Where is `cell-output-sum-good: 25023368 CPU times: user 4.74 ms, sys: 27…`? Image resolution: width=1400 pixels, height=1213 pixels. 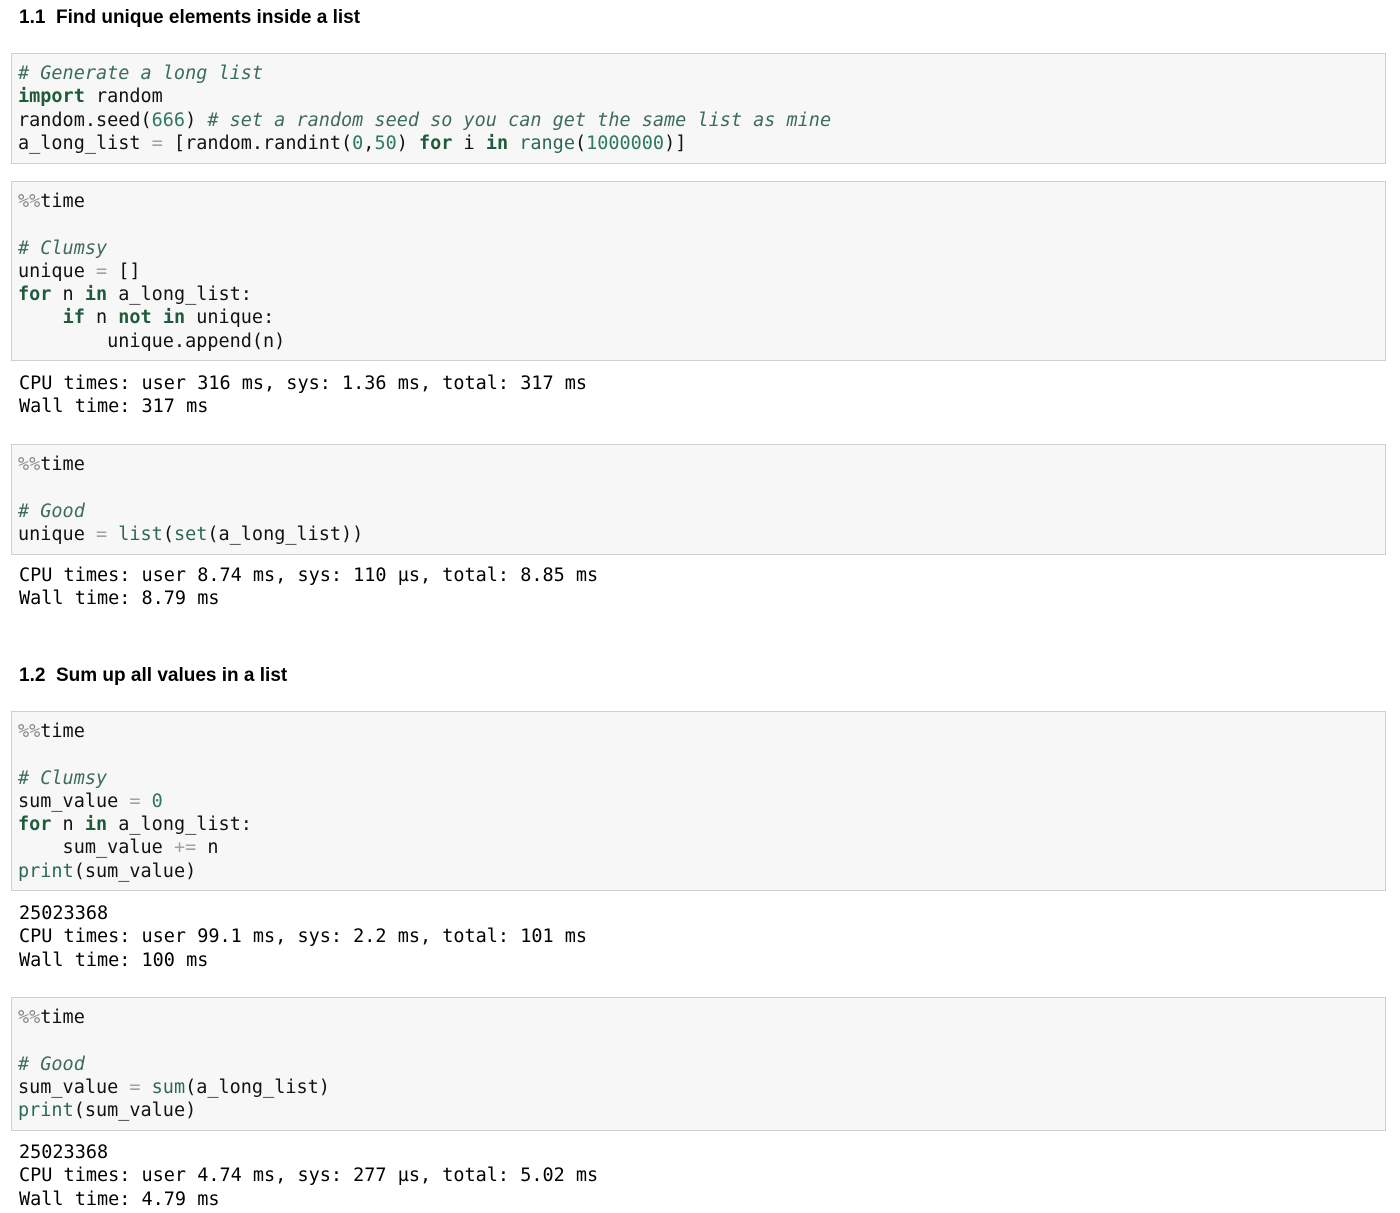 cell-output-sum-good: 25023368 CPU times: user 4.74 ms, sys: 27… is located at coordinates (308, 1176).